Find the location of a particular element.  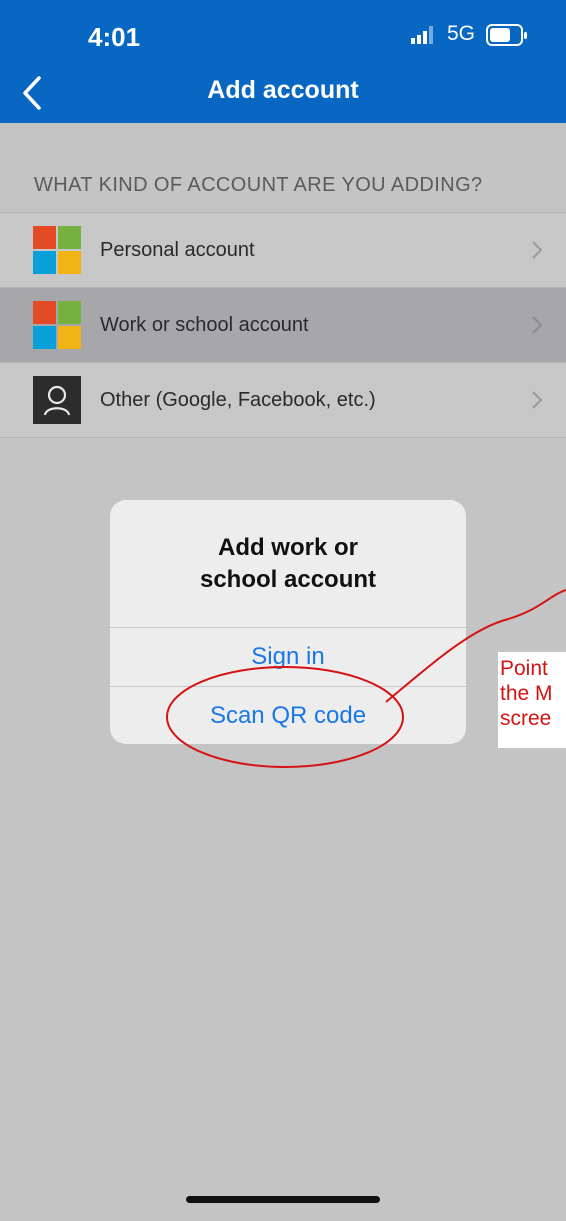

work-or-school-account-row: Work or school account is located at coordinates (283, 325).